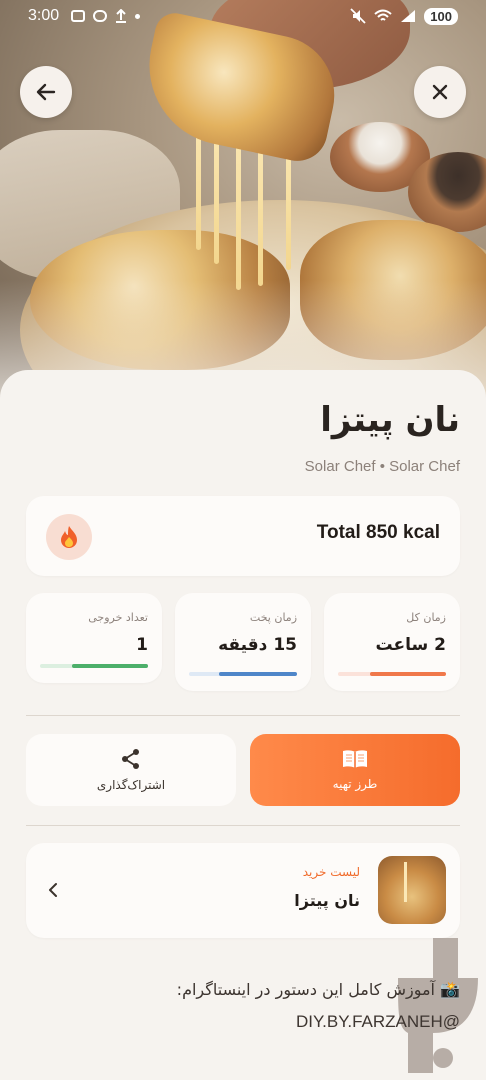 The image size is (486, 1080). What do you see at coordinates (355, 784) in the screenshot?
I see `prepare-label: طرز تهیه` at bounding box center [355, 784].